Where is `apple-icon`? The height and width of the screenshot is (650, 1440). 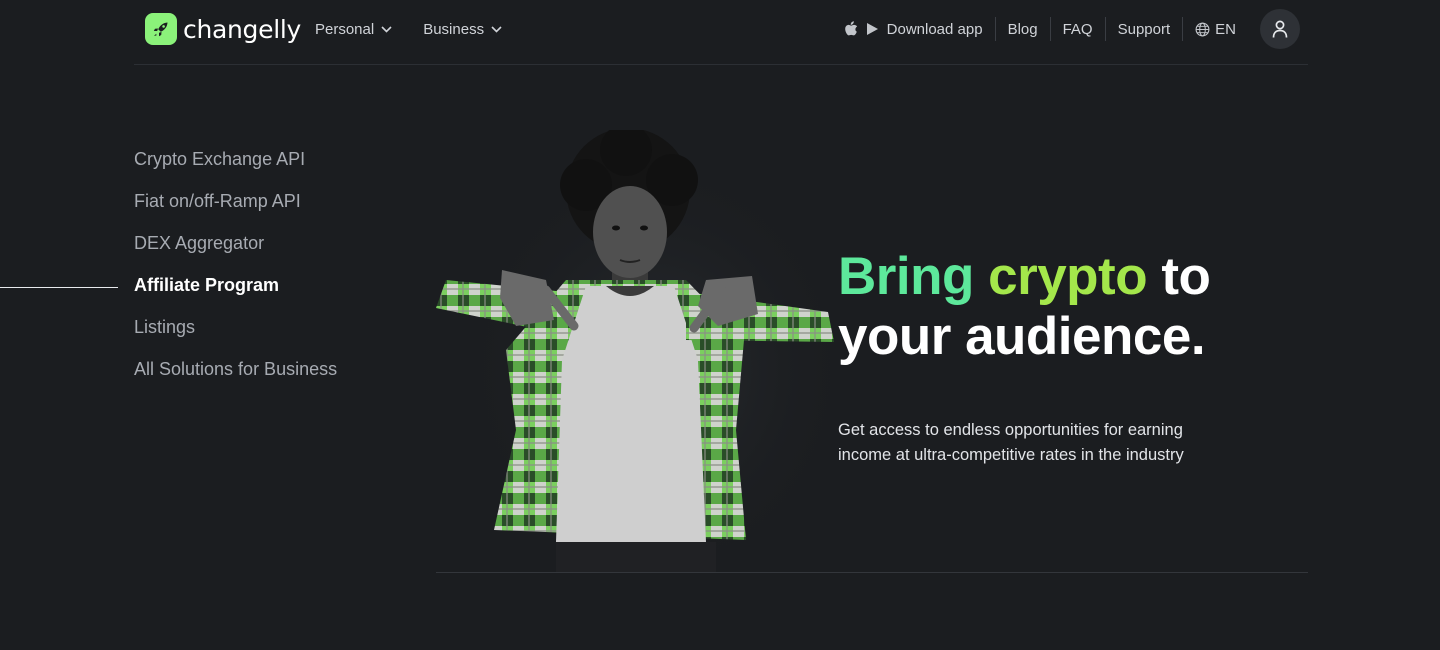 apple-icon is located at coordinates (851, 29).